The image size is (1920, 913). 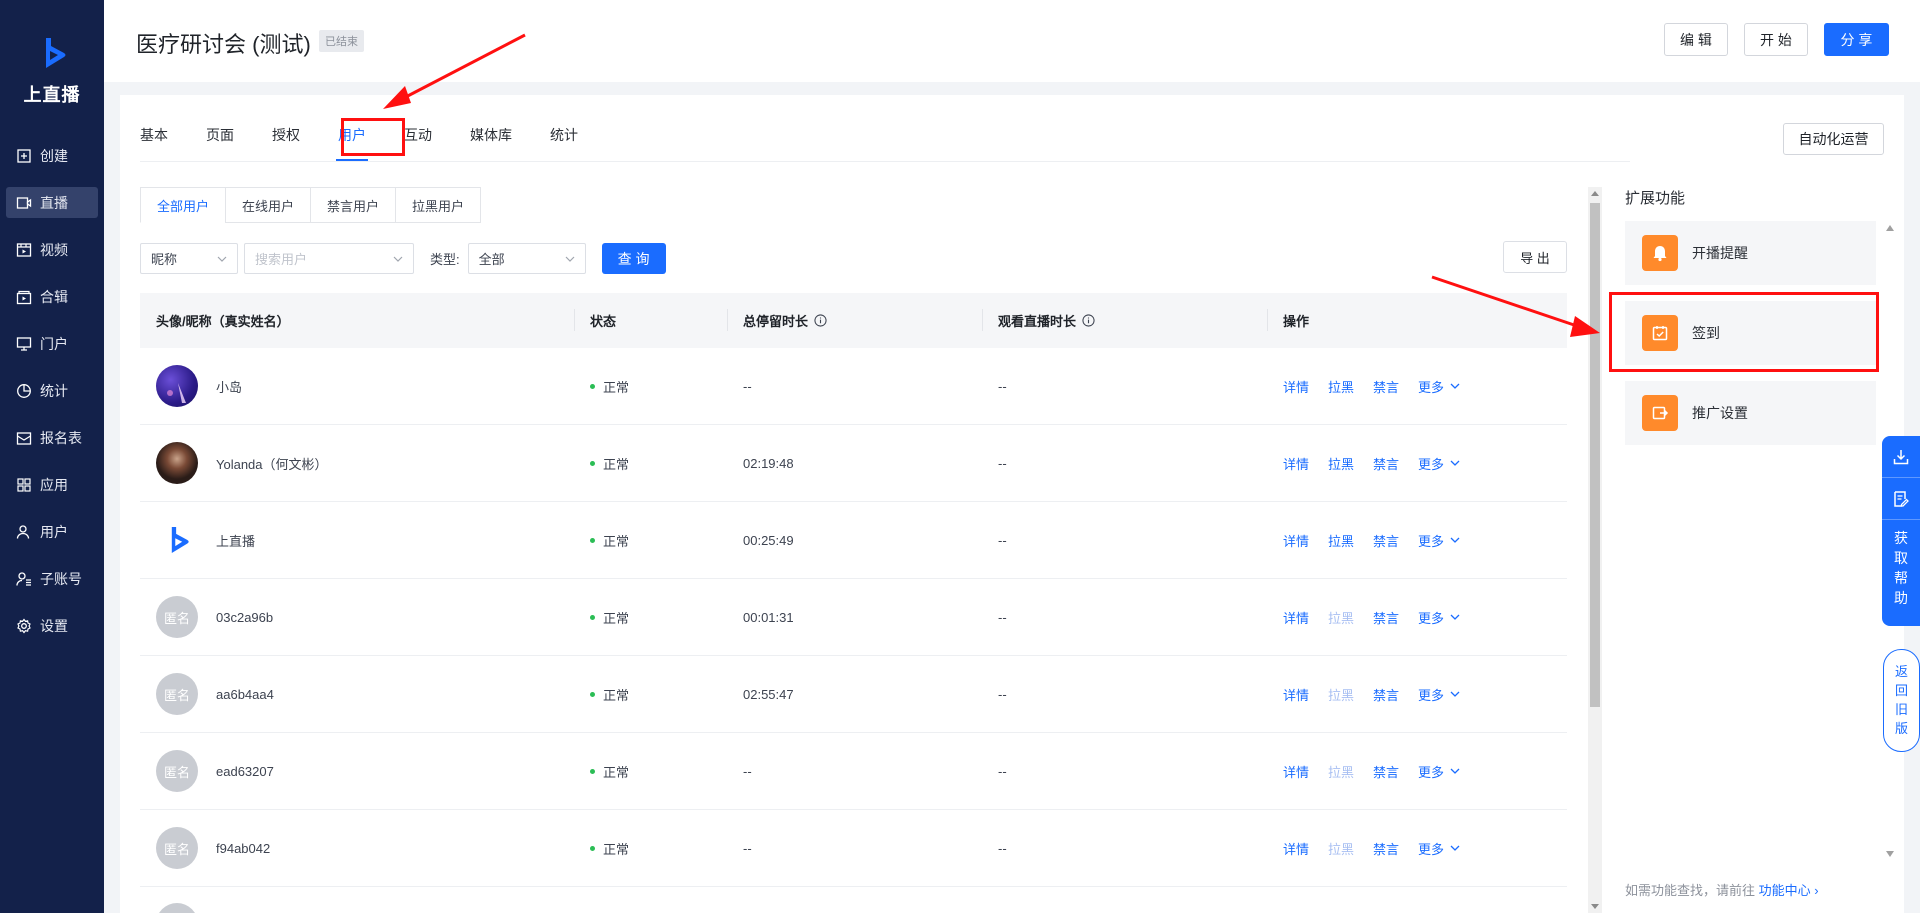 I want to click on table-scrollbar, so click(x=1595, y=550).